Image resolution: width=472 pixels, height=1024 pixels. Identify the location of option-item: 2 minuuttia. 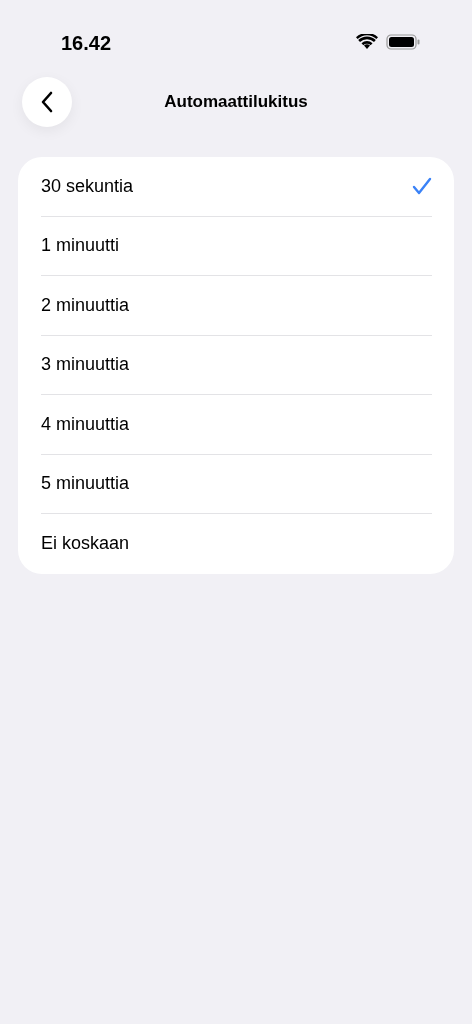
(85, 305).